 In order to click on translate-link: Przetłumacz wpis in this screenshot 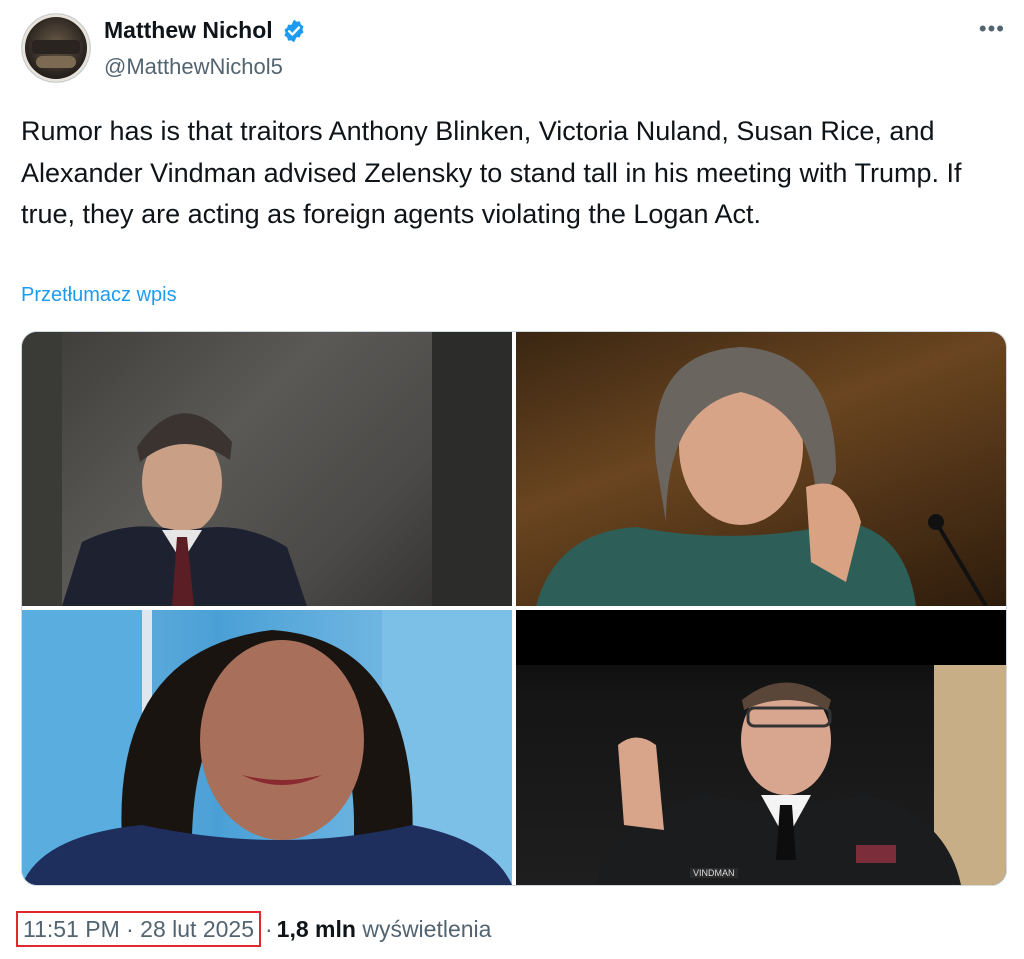, I will do `click(99, 295)`.